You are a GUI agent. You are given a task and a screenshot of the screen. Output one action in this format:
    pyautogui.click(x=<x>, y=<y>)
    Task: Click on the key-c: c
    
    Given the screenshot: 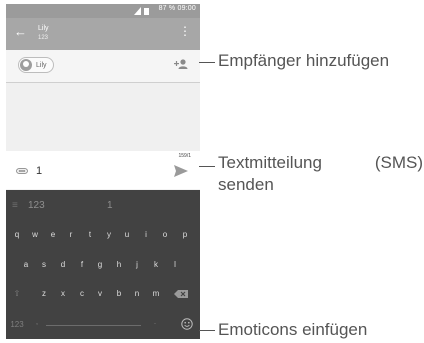 What is the action you would take?
    pyautogui.click(x=82, y=293)
    